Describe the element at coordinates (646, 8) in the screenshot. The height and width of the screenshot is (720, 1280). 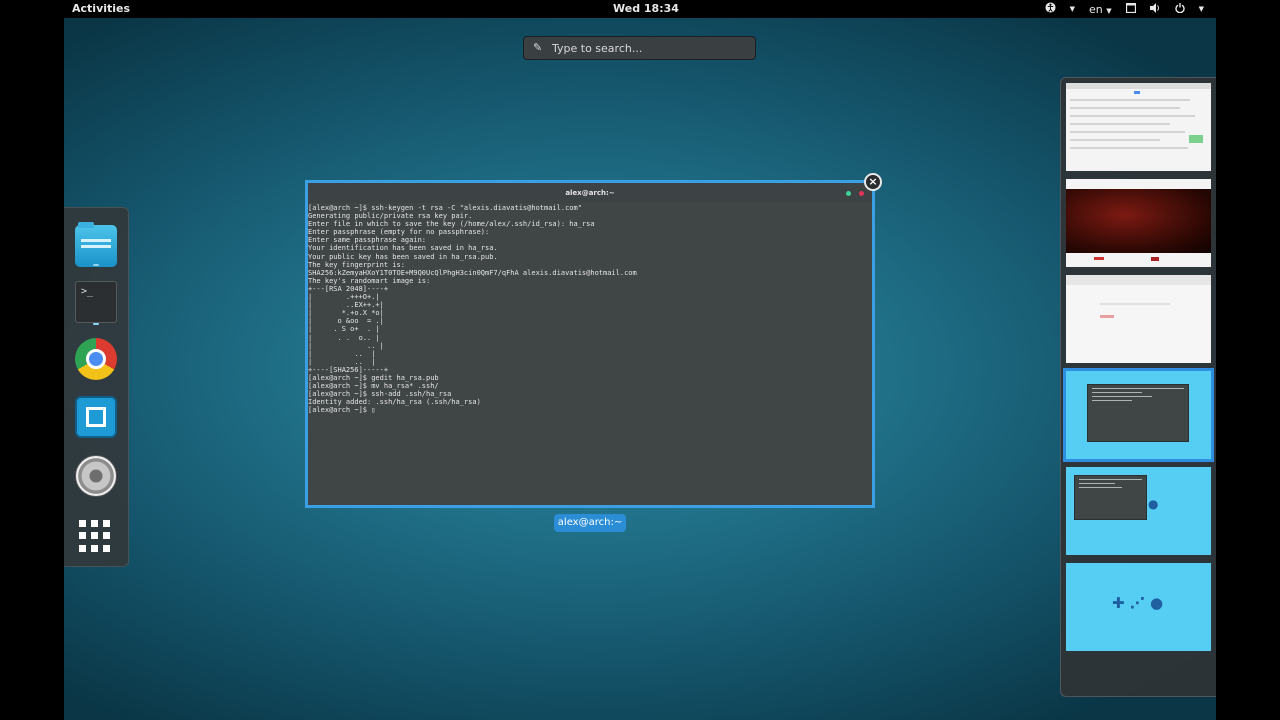
I see `clock: Wed 18:34` at that location.